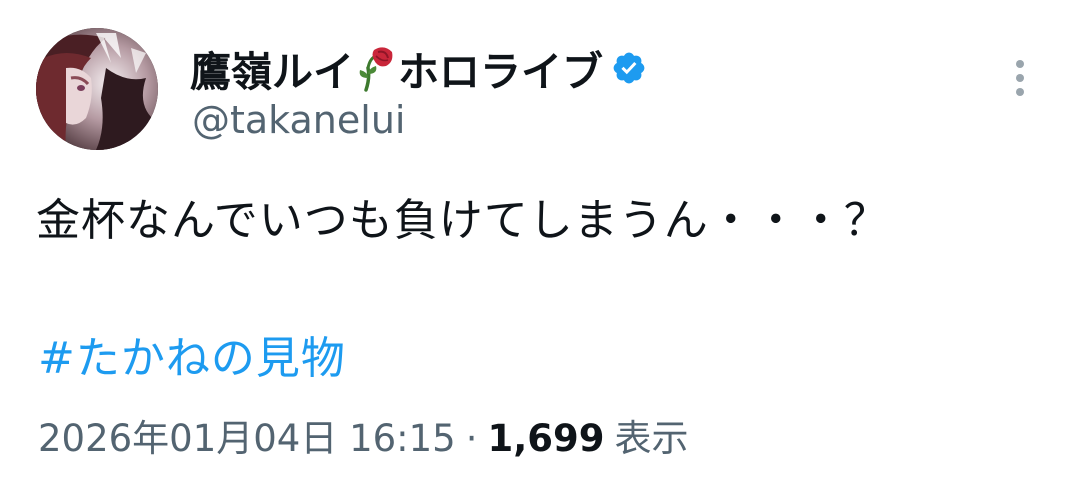  What do you see at coordinates (652, 435) in the screenshot?
I see `views-label: 表示` at bounding box center [652, 435].